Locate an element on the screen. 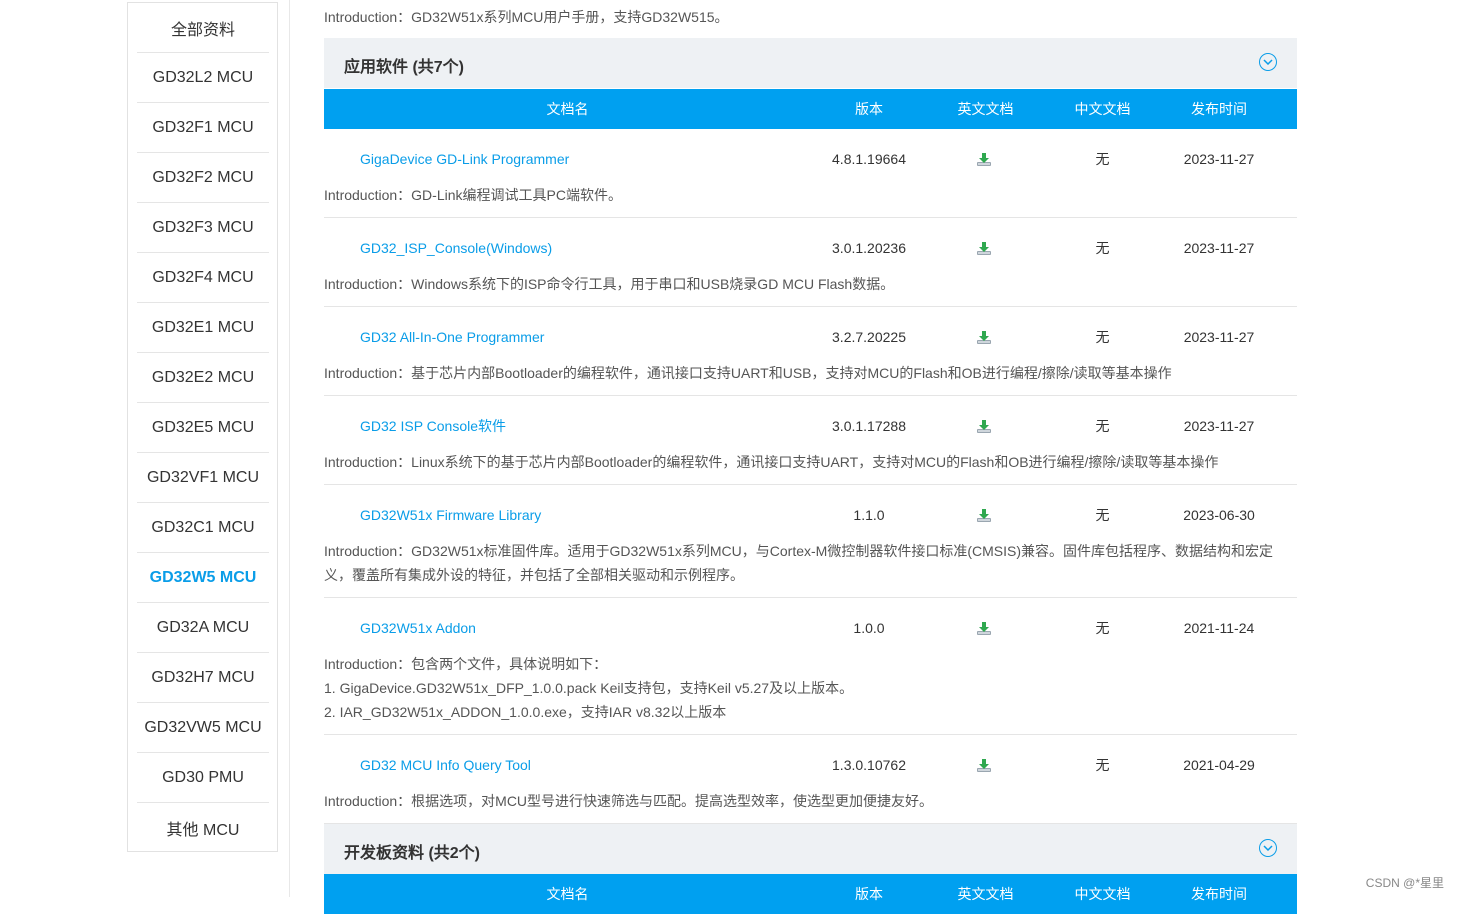 This screenshot has width=1460, height=914. sidebar-item: GD32L2 MCU is located at coordinates (203, 78).